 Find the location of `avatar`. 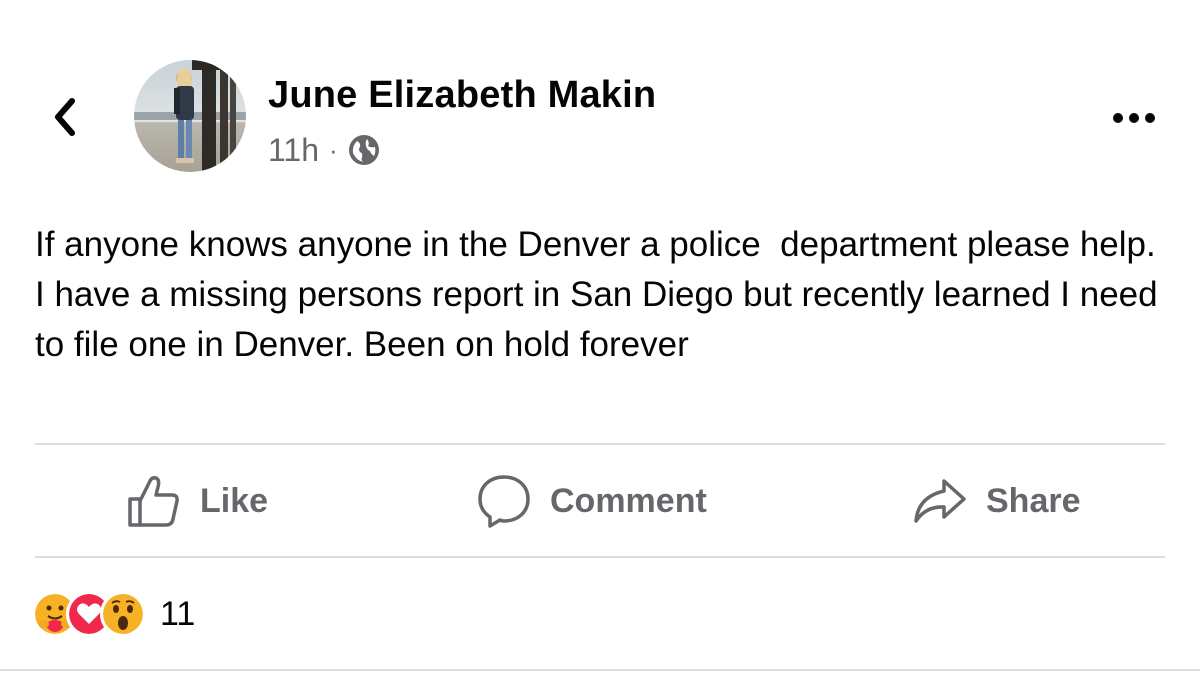

avatar is located at coordinates (190, 116).